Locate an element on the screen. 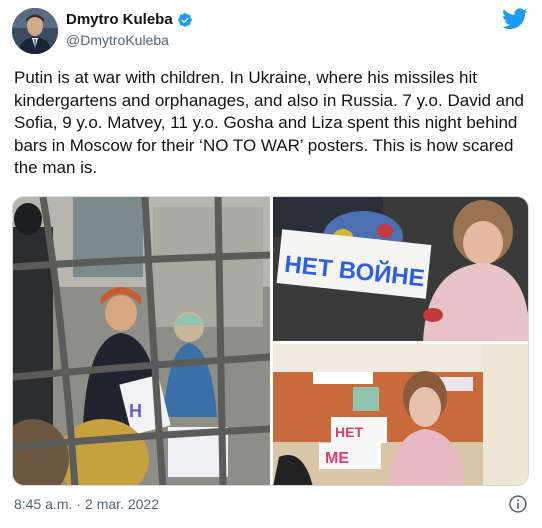  tweet-timestamp: 8:45 a.m. · 2 mar. 2022 is located at coordinates (86, 504).